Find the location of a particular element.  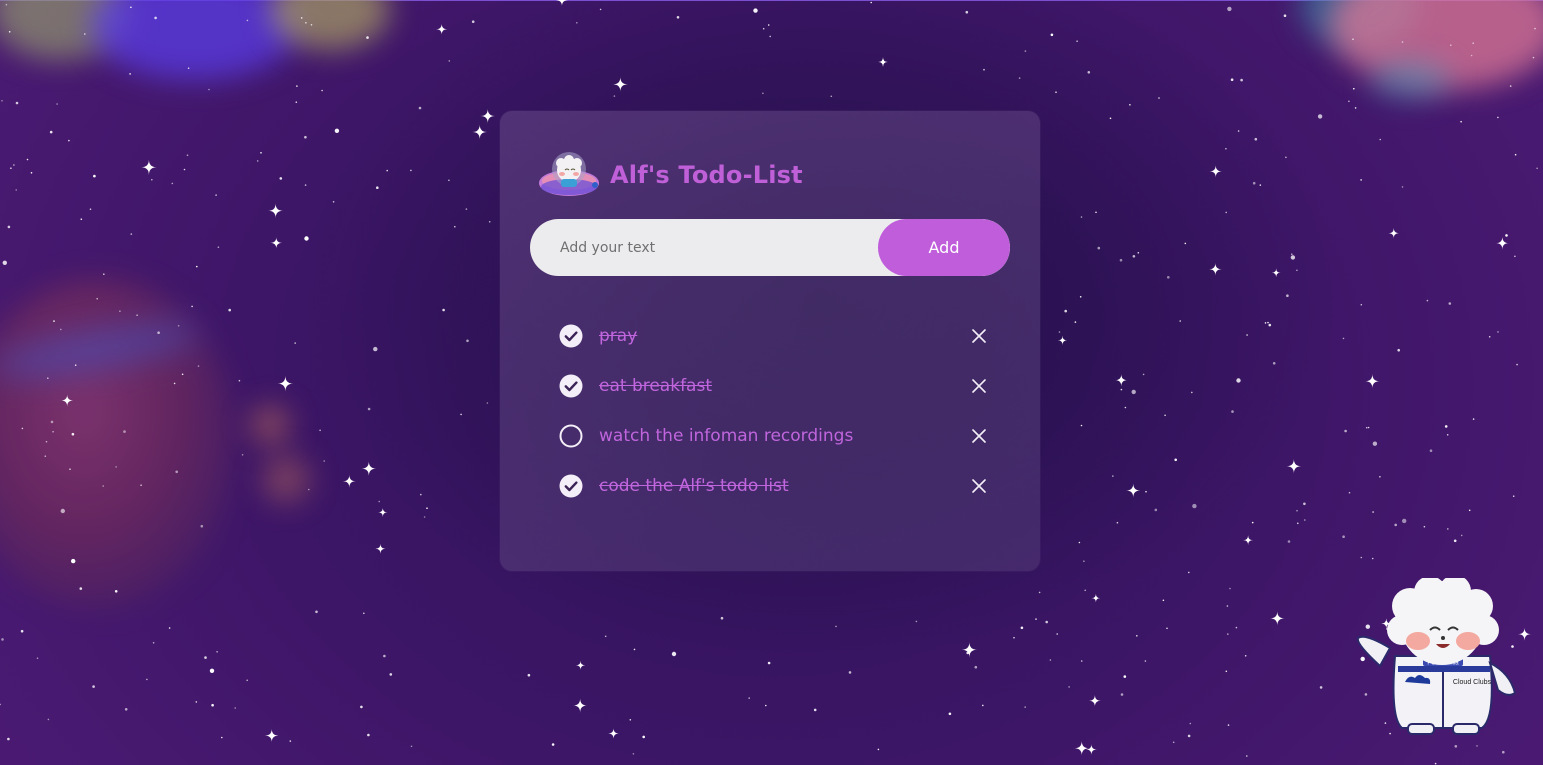

todo-input is located at coordinates (702, 247).